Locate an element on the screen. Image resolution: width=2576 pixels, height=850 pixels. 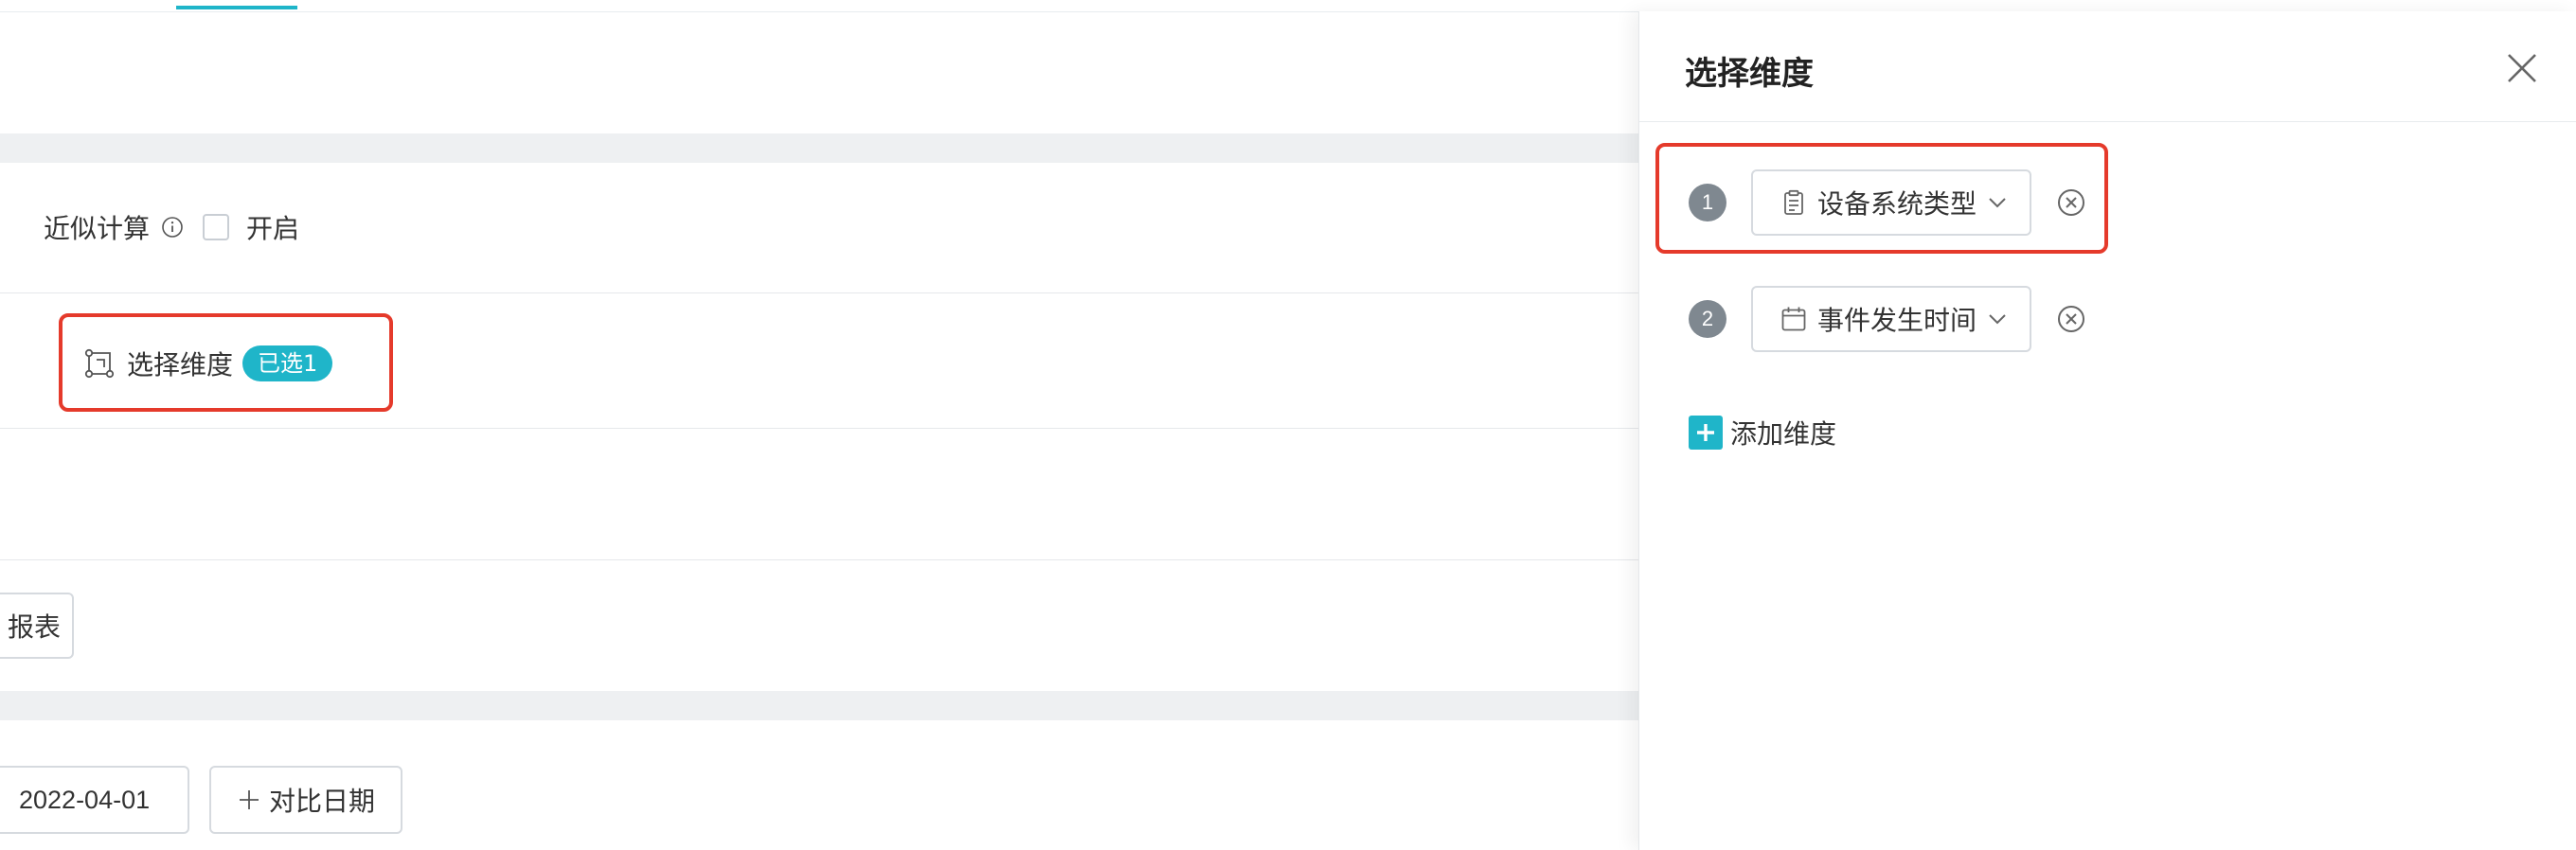
select-dimension-label: 选择维度 is located at coordinates (180, 365).